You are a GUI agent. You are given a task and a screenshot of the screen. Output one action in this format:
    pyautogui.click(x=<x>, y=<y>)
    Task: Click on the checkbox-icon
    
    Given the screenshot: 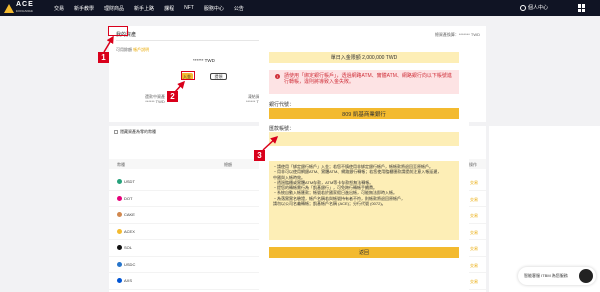 What is the action you would take?
    pyautogui.click(x=116, y=132)
    